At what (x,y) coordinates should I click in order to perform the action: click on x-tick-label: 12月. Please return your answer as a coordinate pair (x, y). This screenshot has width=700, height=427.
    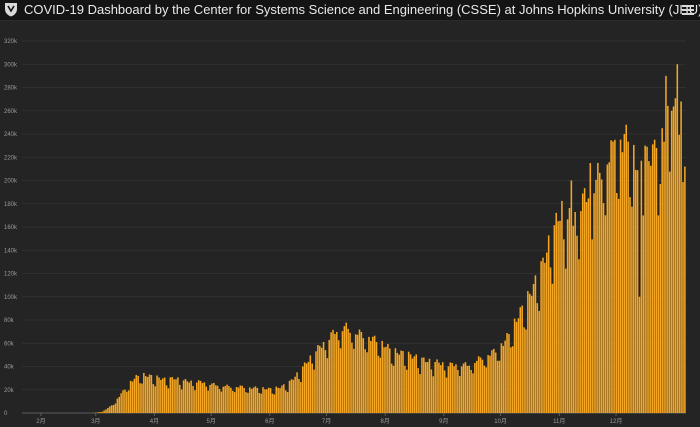
    Looking at the image, I should click on (616, 421).